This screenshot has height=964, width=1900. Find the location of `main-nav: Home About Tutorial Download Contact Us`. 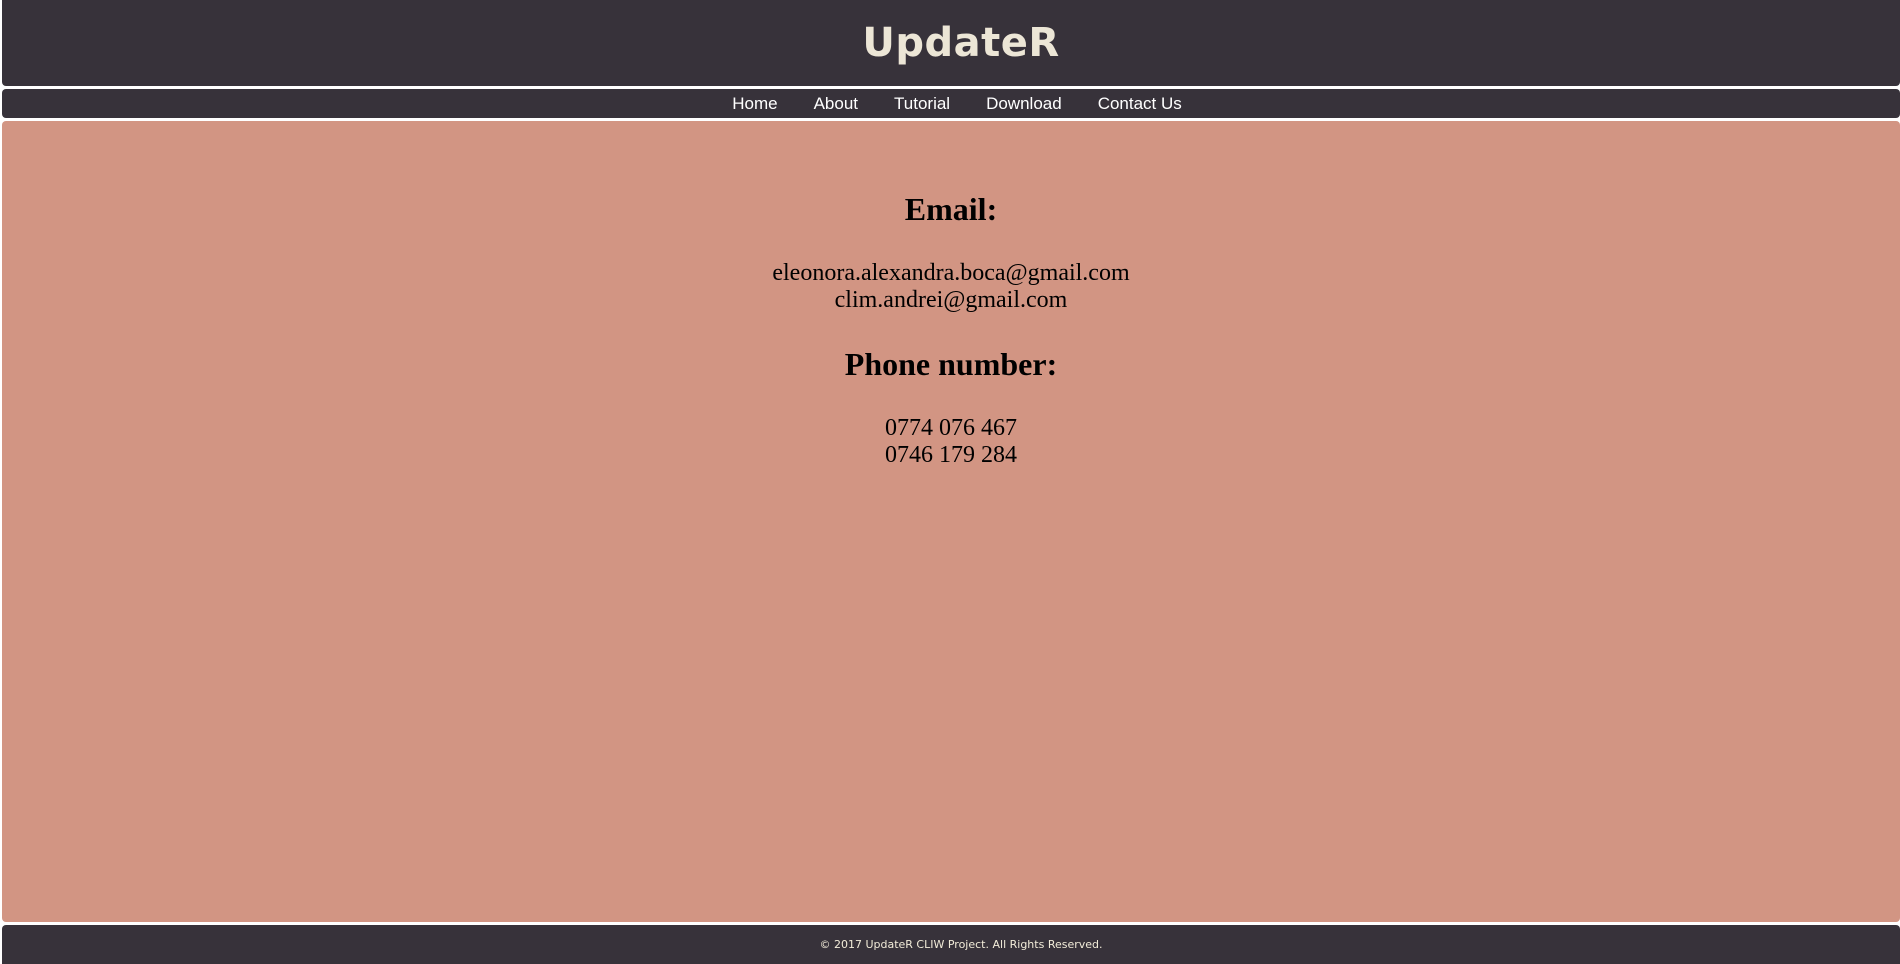

main-nav: Home About Tutorial Download Contact Us is located at coordinates (951, 103).